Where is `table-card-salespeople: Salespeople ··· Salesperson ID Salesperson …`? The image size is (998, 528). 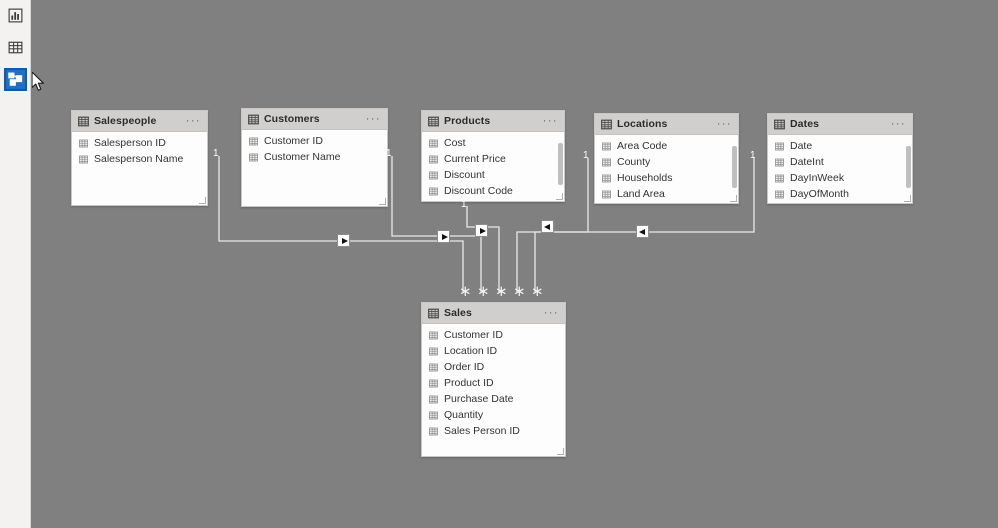 table-card-salespeople: Salespeople ··· Salesperson ID Salesperson … is located at coordinates (139, 158).